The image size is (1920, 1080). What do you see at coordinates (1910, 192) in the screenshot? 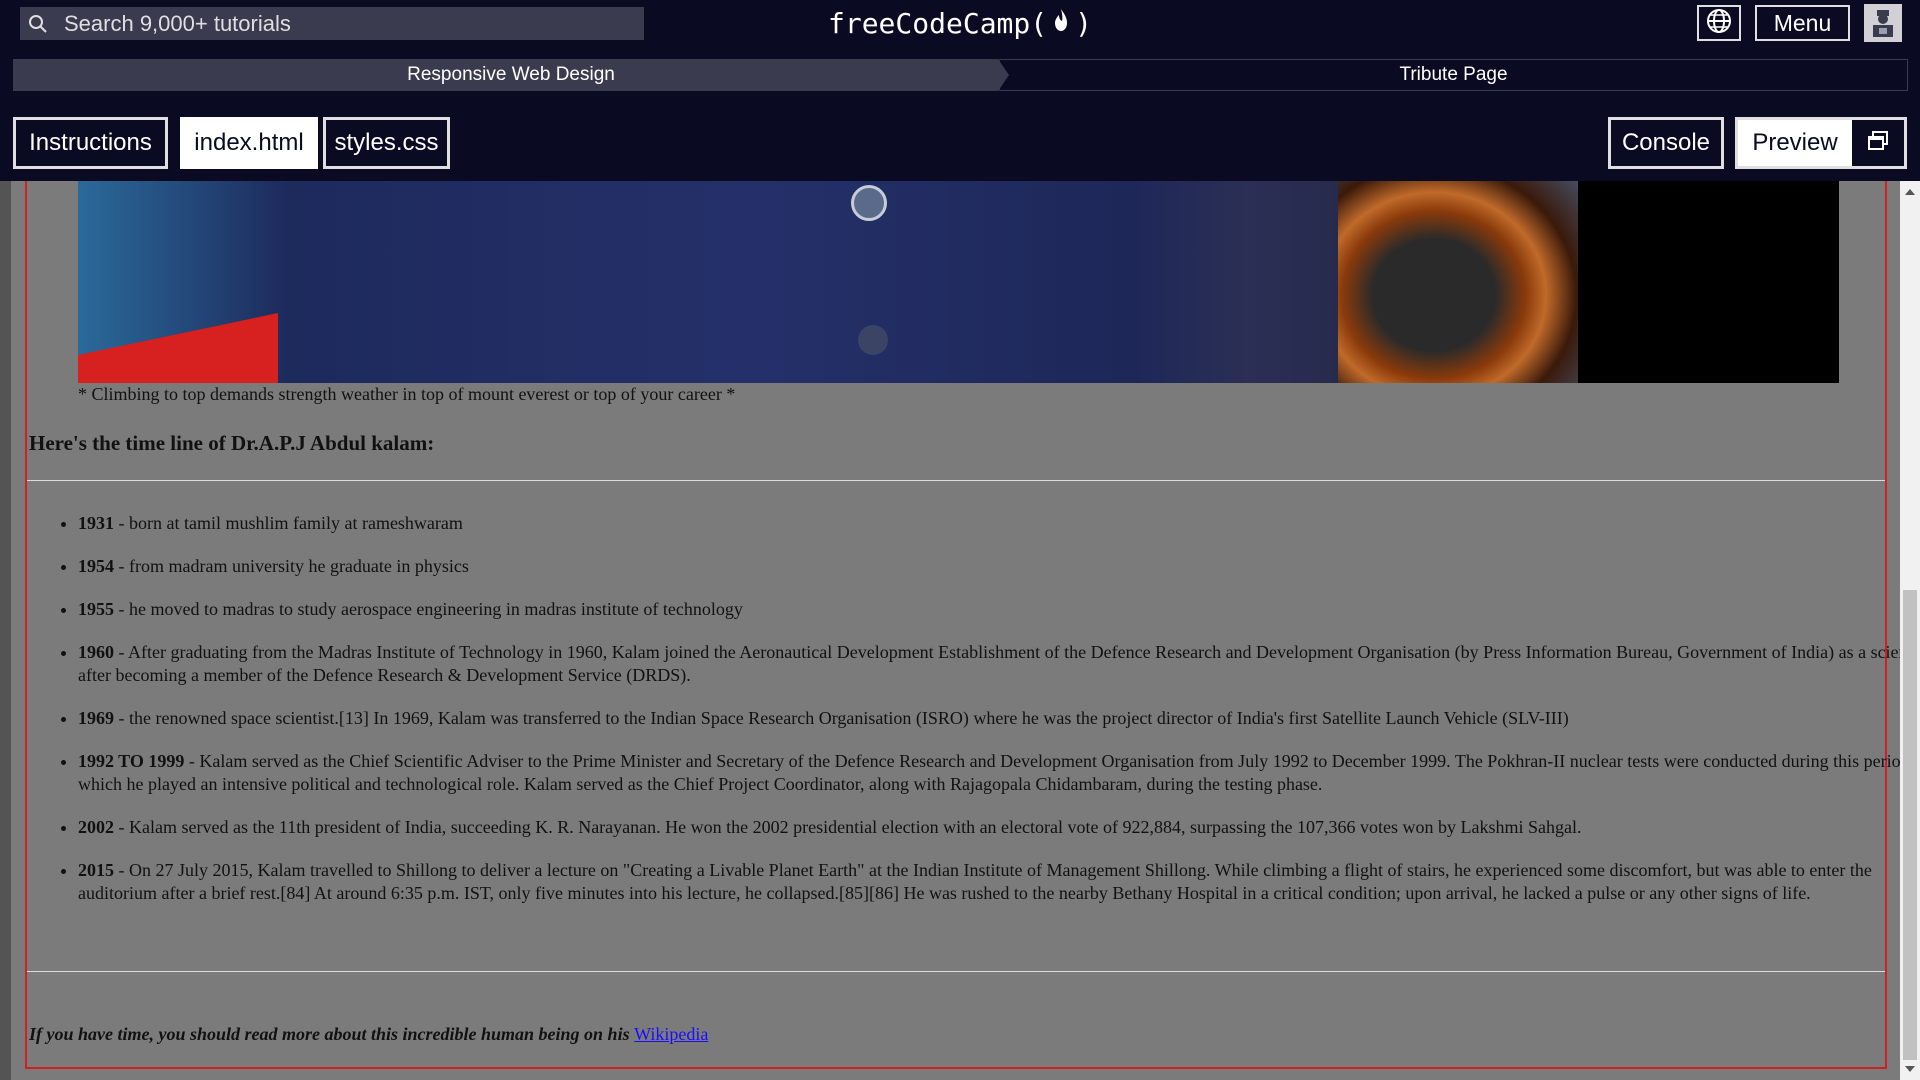
I see `scroll-up-icon` at bounding box center [1910, 192].